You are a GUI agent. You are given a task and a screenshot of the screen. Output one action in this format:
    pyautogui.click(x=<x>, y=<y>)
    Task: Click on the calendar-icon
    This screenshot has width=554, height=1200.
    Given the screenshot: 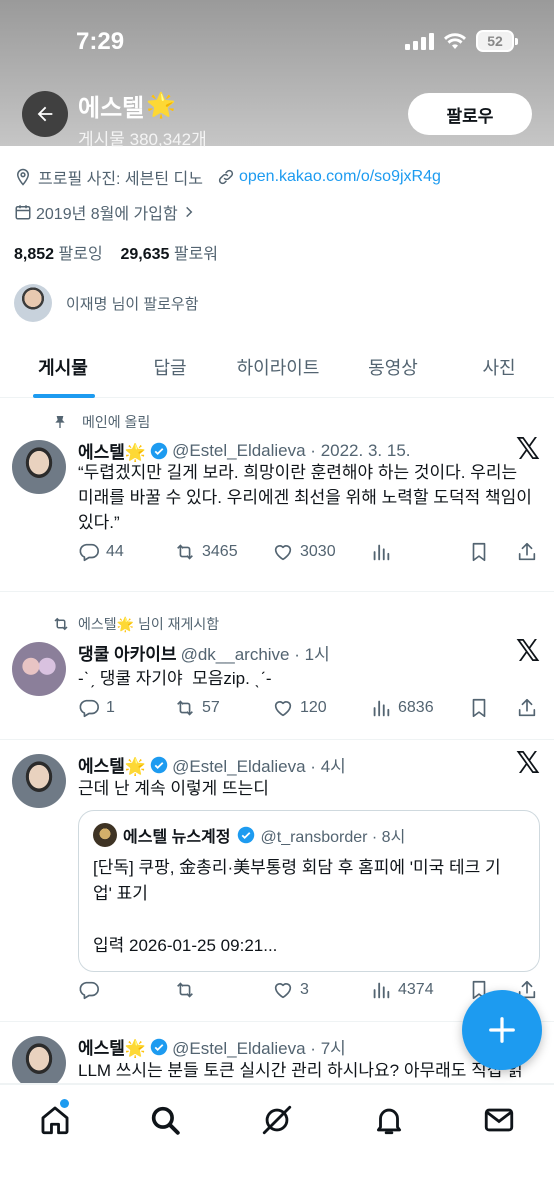 What is the action you would take?
    pyautogui.click(x=23, y=212)
    